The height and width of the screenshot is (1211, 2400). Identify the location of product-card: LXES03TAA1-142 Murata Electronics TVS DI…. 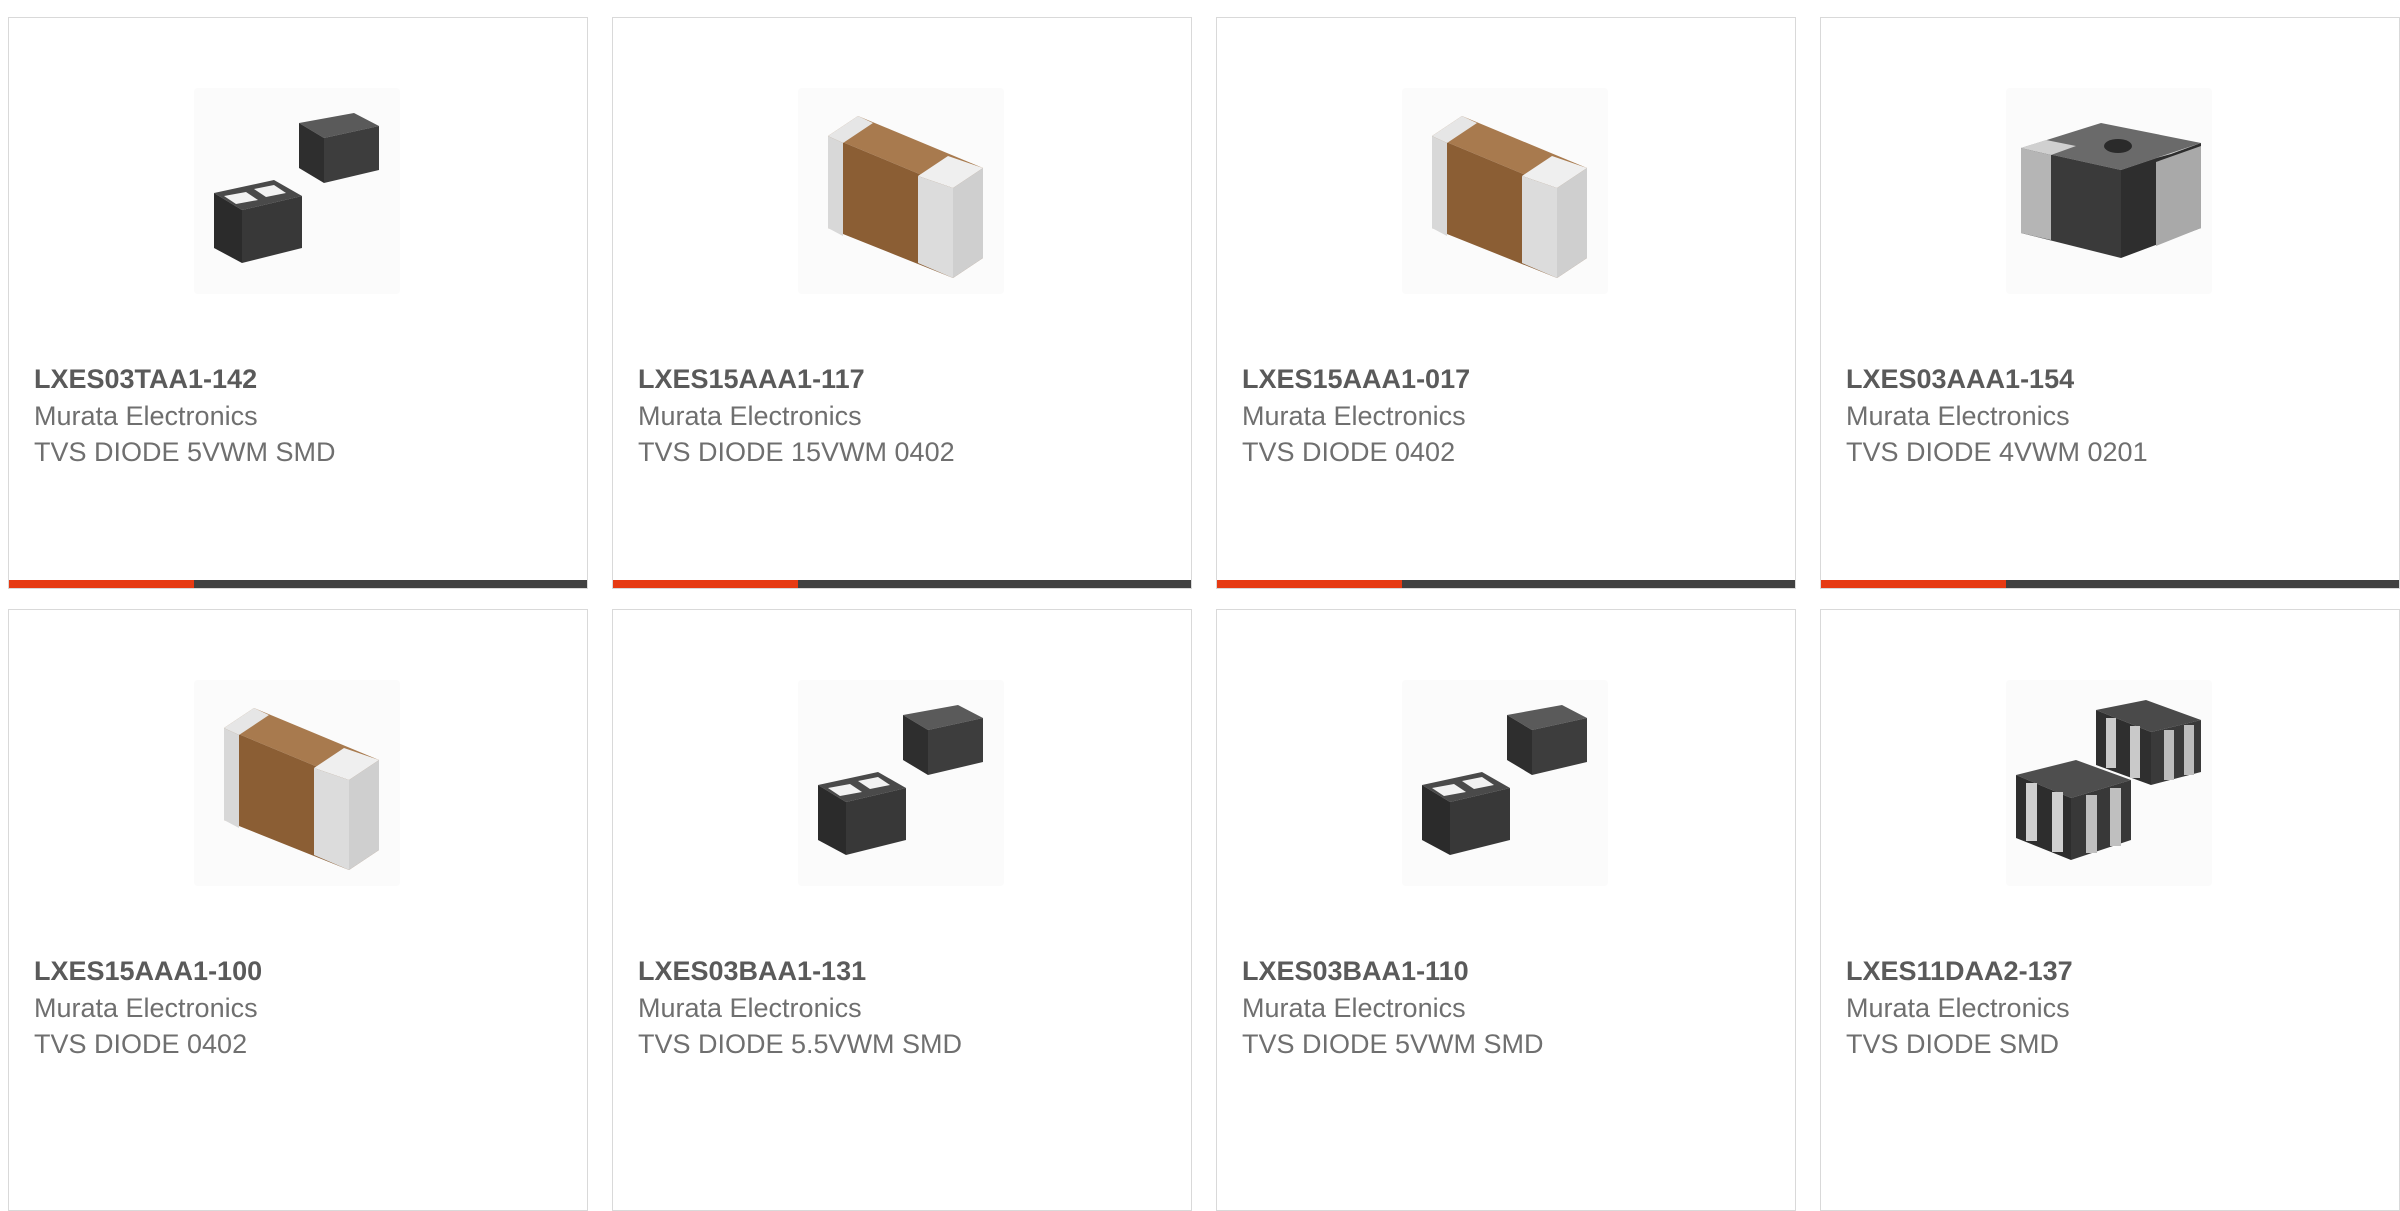
(298, 303).